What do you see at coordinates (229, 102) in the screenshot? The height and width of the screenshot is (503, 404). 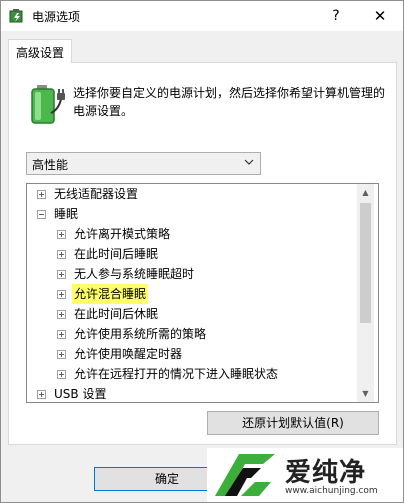 I see `plan-description: 选择你要自定义的电源计划，然后选择你希望计算机管理的电源设置。` at bounding box center [229, 102].